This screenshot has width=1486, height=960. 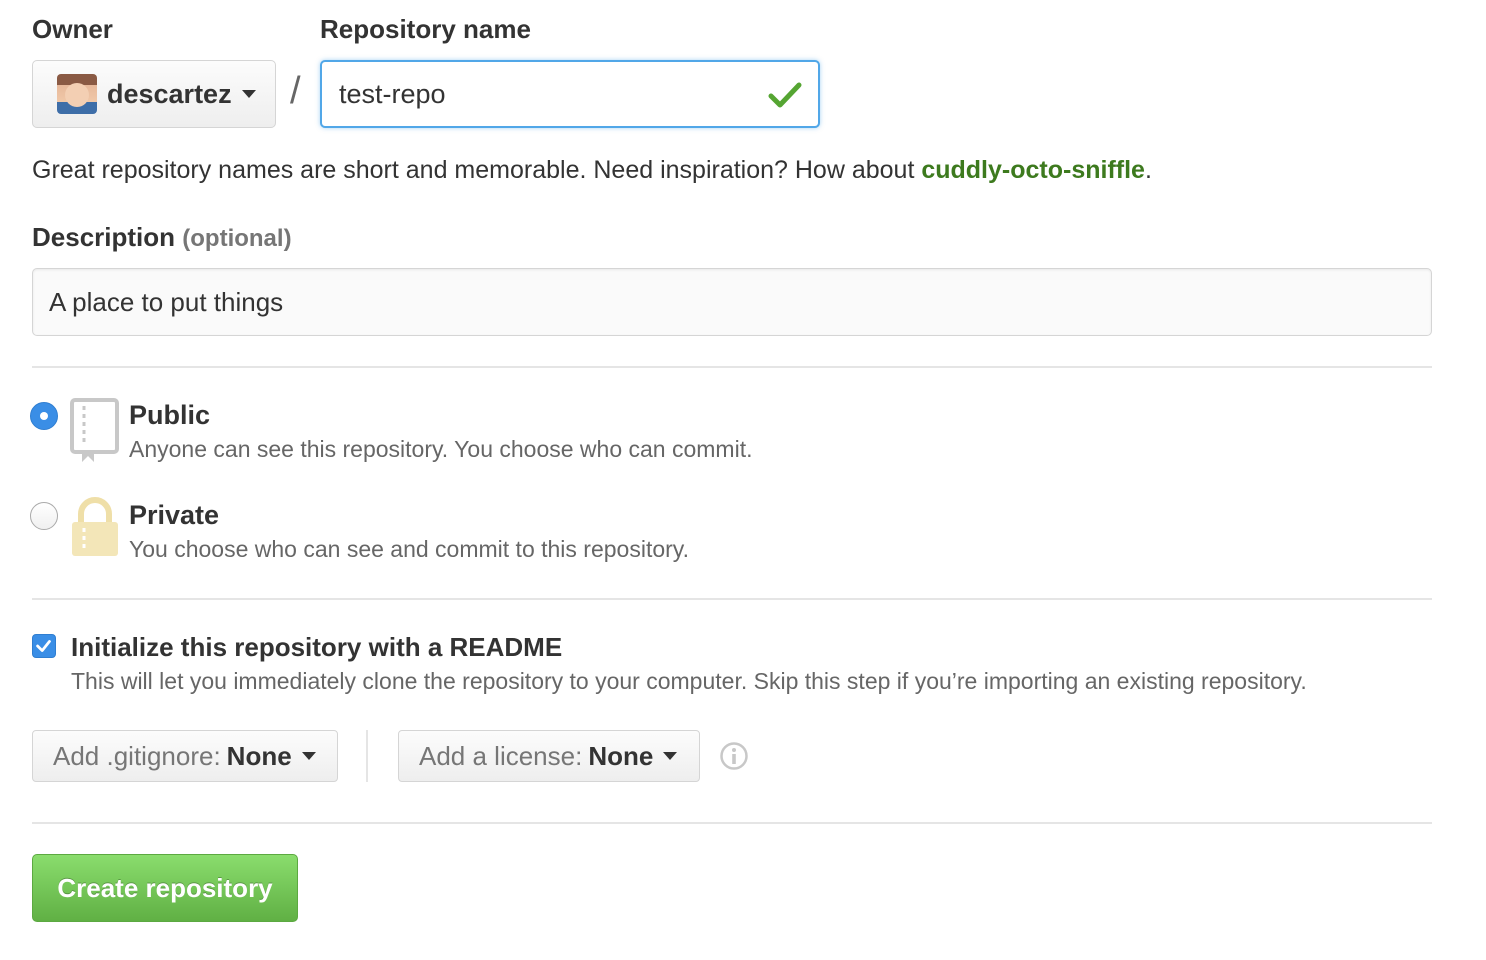 What do you see at coordinates (259, 755) in the screenshot?
I see `gitignore-value: None` at bounding box center [259, 755].